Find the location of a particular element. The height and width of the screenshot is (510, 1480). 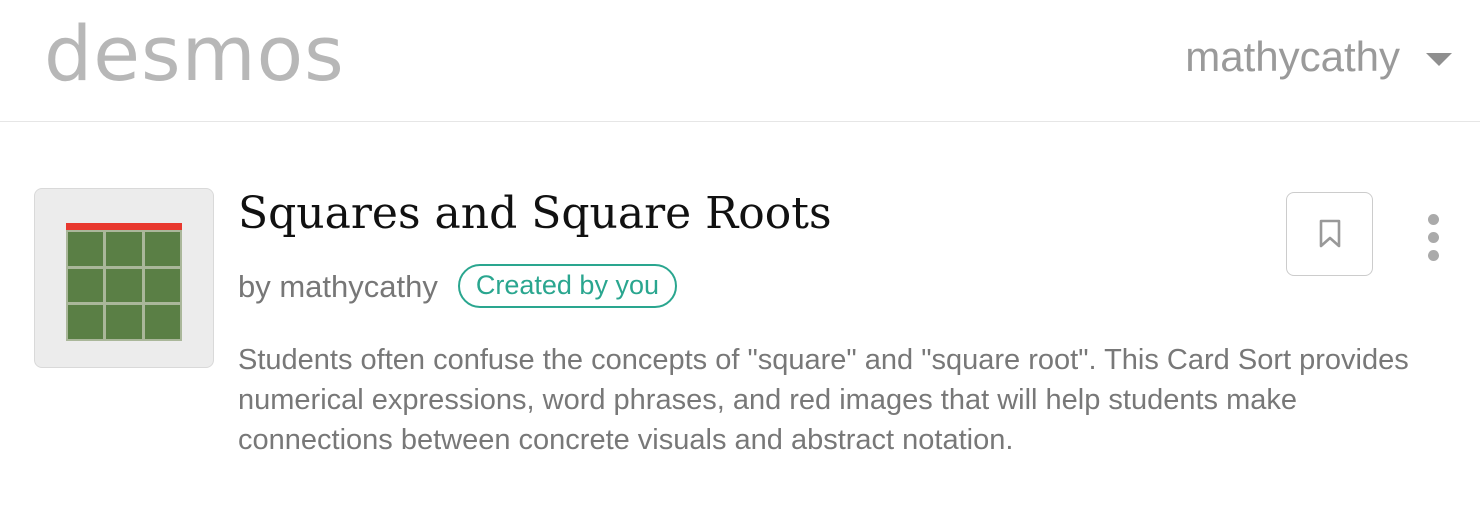

more-options-button is located at coordinates (1434, 236).